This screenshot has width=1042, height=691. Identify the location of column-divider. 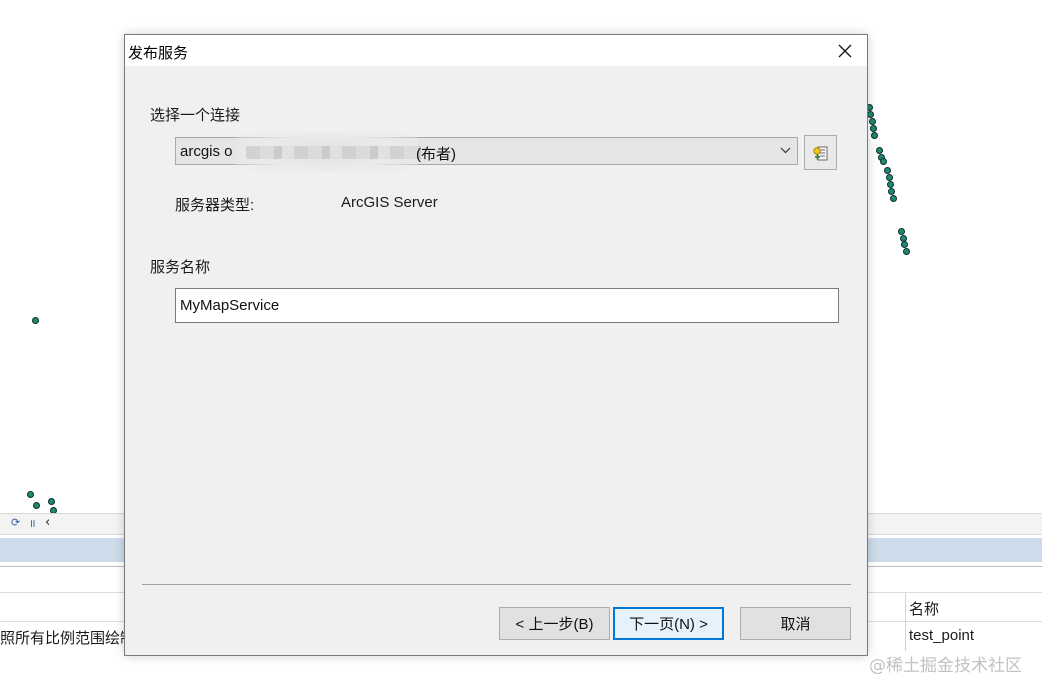
(905, 622).